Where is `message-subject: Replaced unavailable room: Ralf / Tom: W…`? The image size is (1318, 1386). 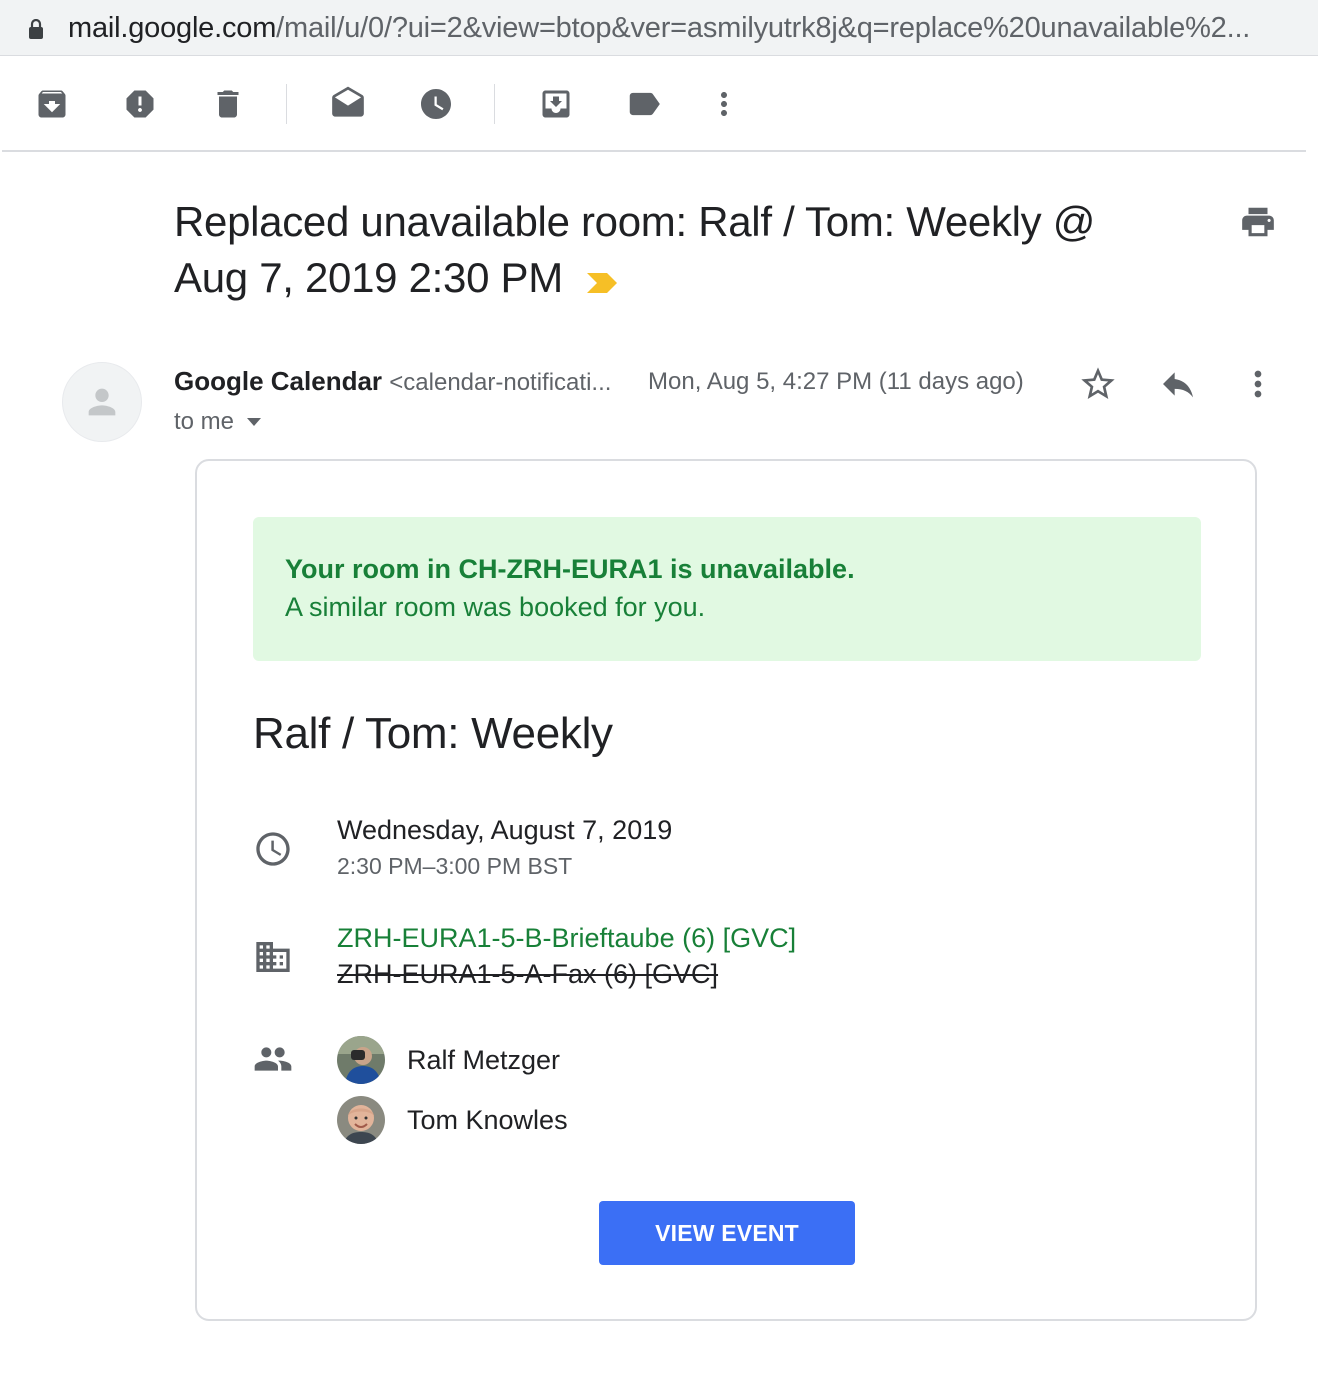
message-subject: Replaced unavailable room: Ralf / Tom: W… is located at coordinates (679, 251).